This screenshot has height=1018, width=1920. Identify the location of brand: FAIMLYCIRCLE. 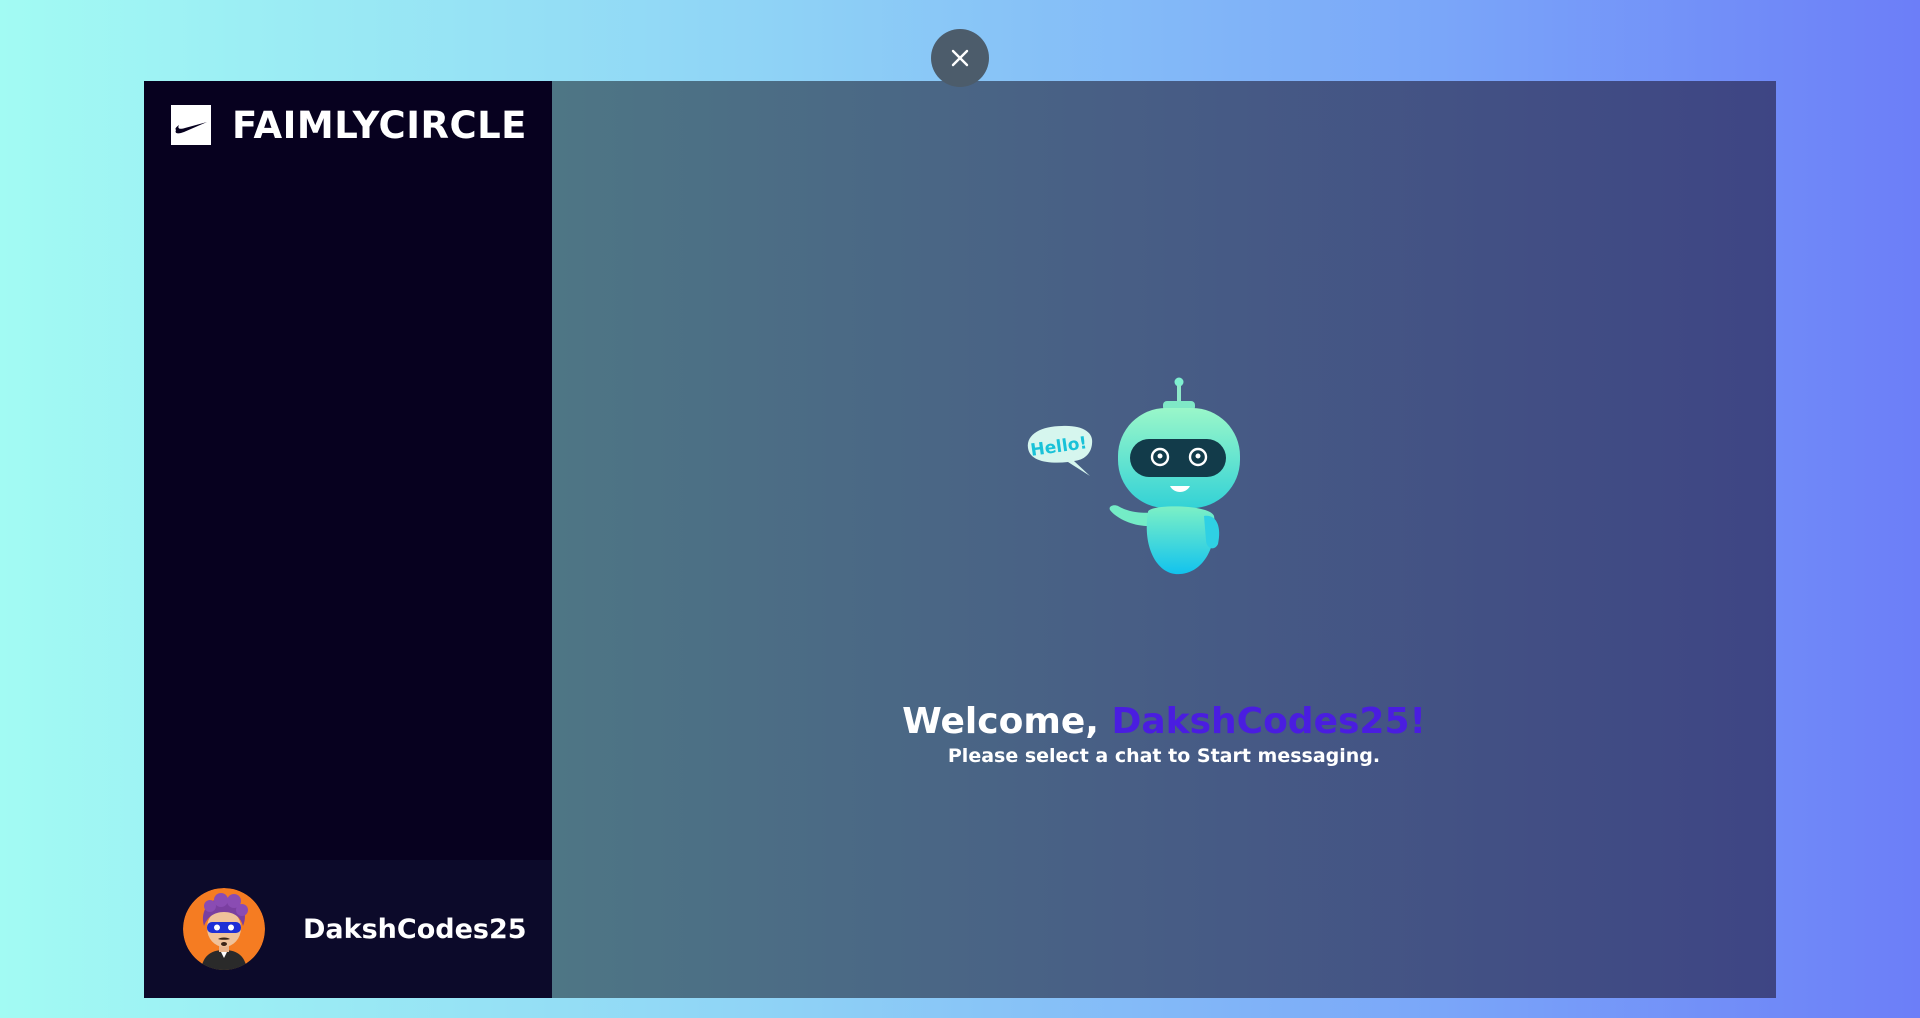
(349, 125).